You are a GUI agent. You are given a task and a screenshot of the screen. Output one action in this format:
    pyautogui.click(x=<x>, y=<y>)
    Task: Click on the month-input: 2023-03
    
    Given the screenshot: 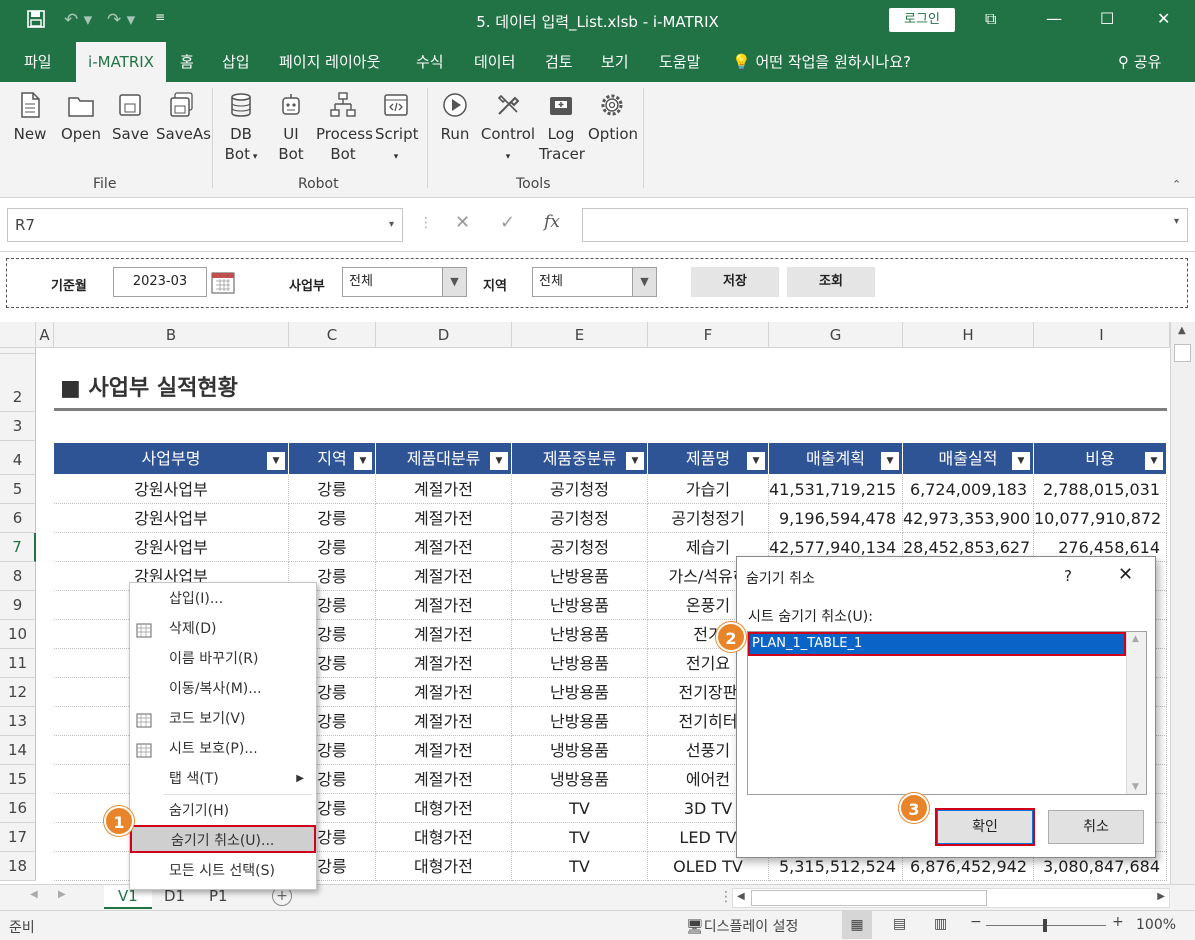 What is the action you would take?
    pyautogui.click(x=160, y=282)
    